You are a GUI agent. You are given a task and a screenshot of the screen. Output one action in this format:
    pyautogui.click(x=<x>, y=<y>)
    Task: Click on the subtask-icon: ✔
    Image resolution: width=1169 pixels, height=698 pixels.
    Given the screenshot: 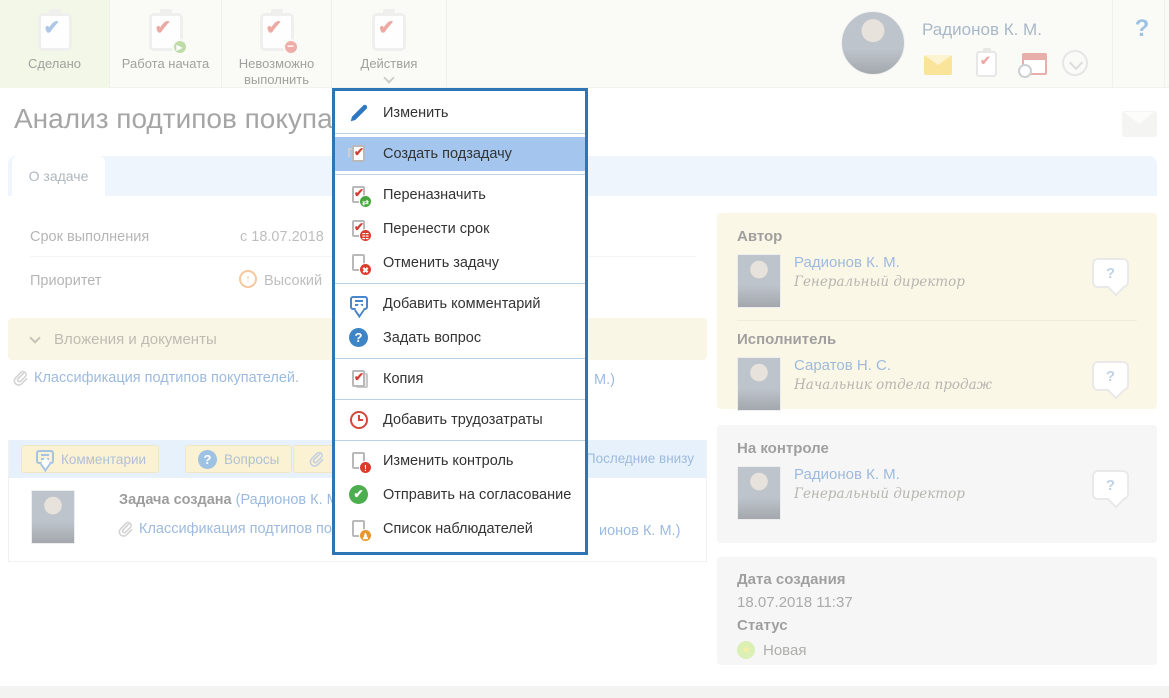 What is the action you would take?
    pyautogui.click(x=359, y=154)
    